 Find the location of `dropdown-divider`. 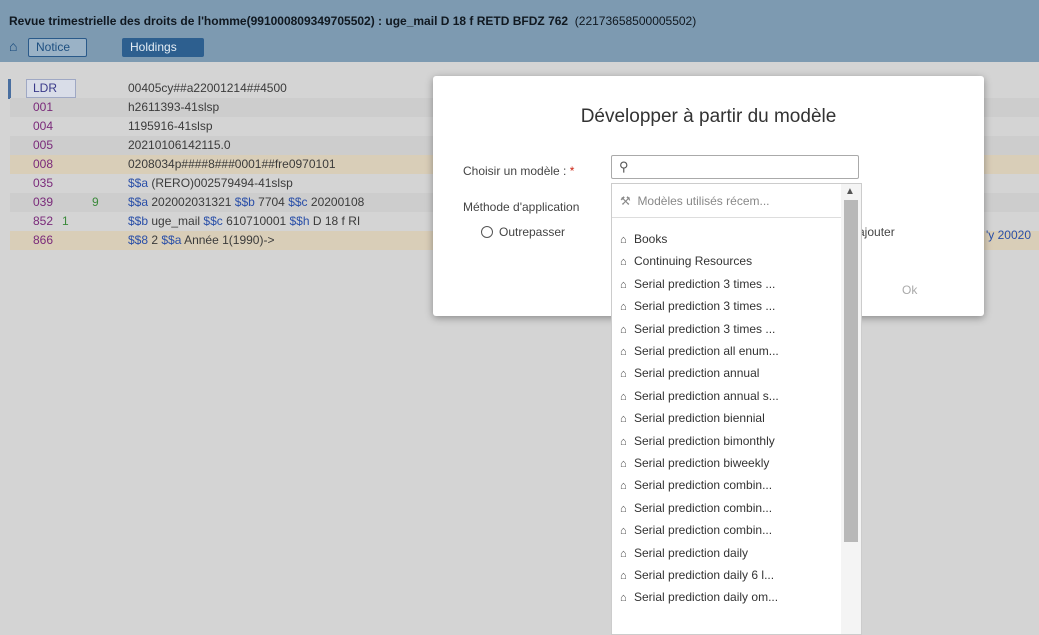

dropdown-divider is located at coordinates (727, 217).